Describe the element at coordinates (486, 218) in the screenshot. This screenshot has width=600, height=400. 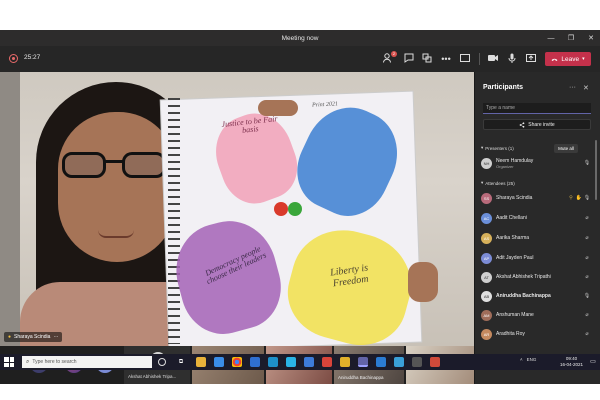
I see `avatar: AC` at that location.